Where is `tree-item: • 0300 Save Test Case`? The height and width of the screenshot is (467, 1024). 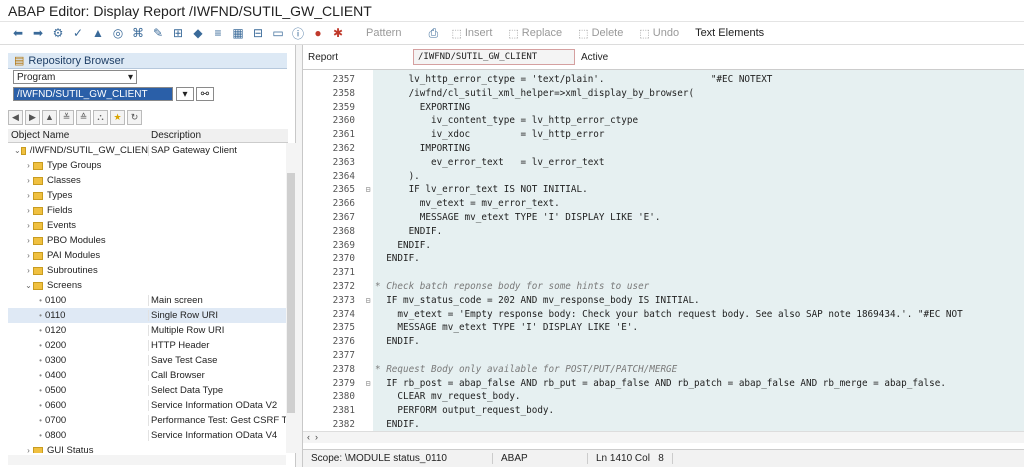 tree-item: • 0300 Save Test Case is located at coordinates (147, 360).